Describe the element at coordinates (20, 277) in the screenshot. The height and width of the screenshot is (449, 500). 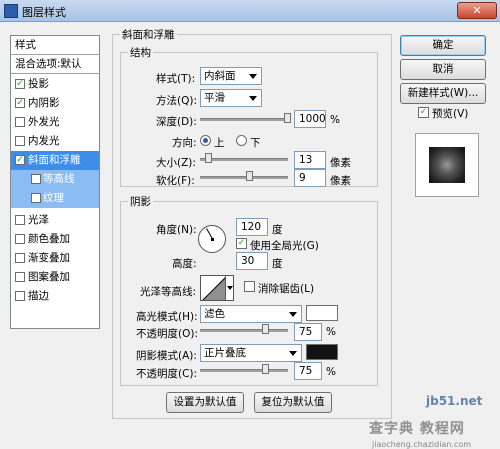
I see `pattern-overlay-checkbox` at that location.